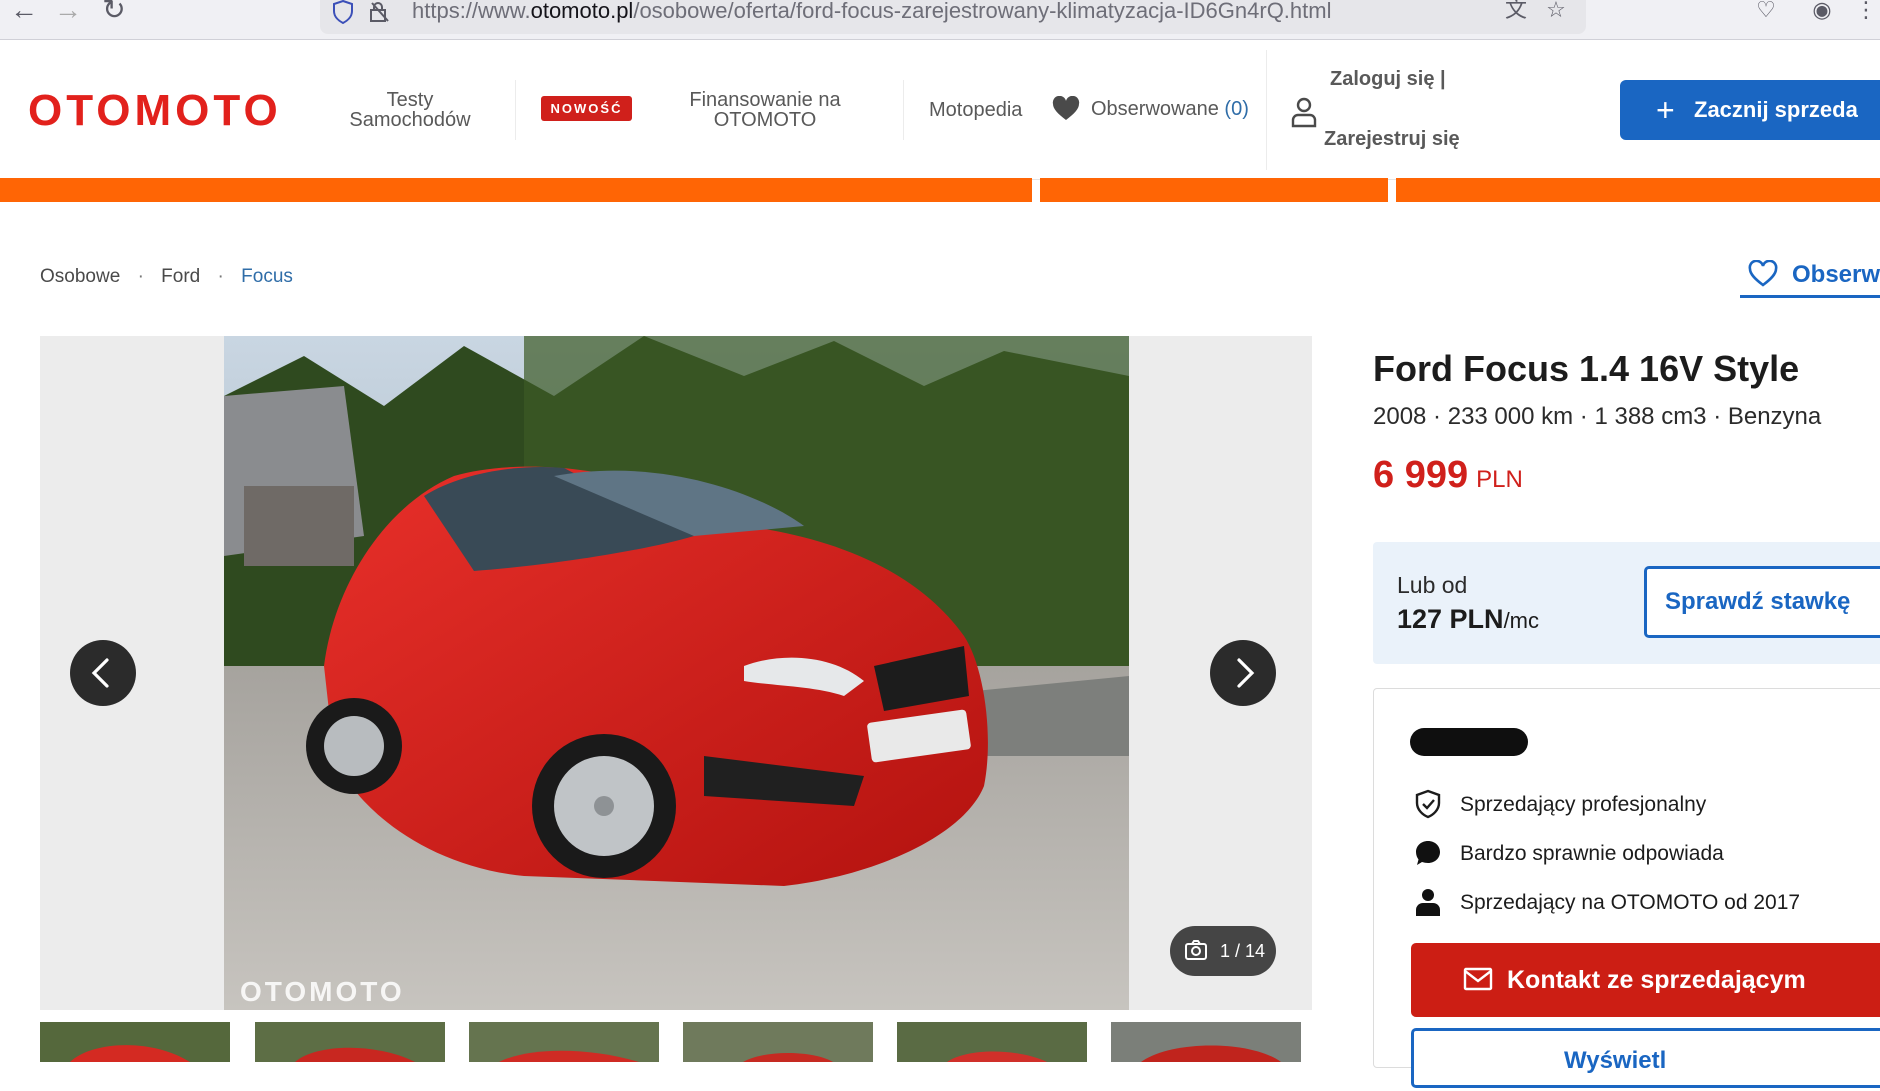 This screenshot has height=1091, width=1880. What do you see at coordinates (1822, 12) in the screenshot?
I see `account-icon: ◉` at bounding box center [1822, 12].